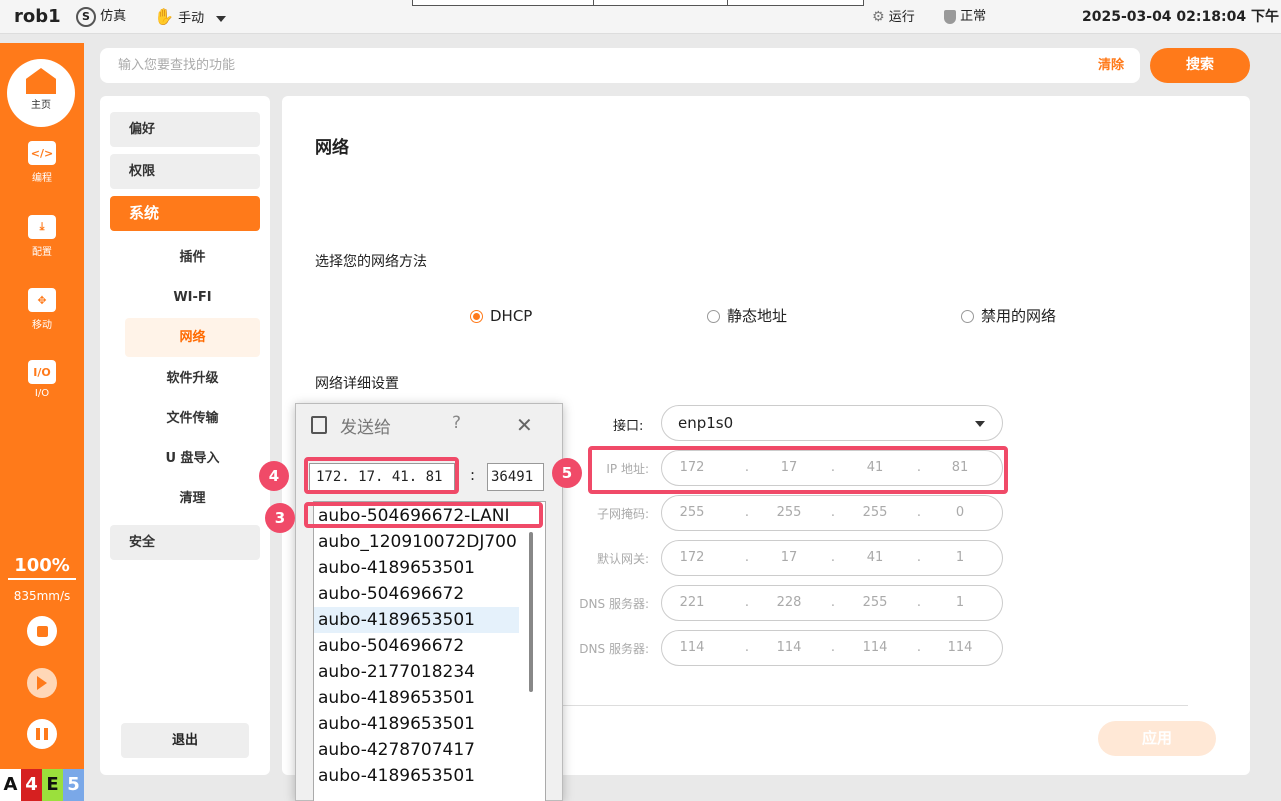  I want to click on status-e: E, so click(52, 785).